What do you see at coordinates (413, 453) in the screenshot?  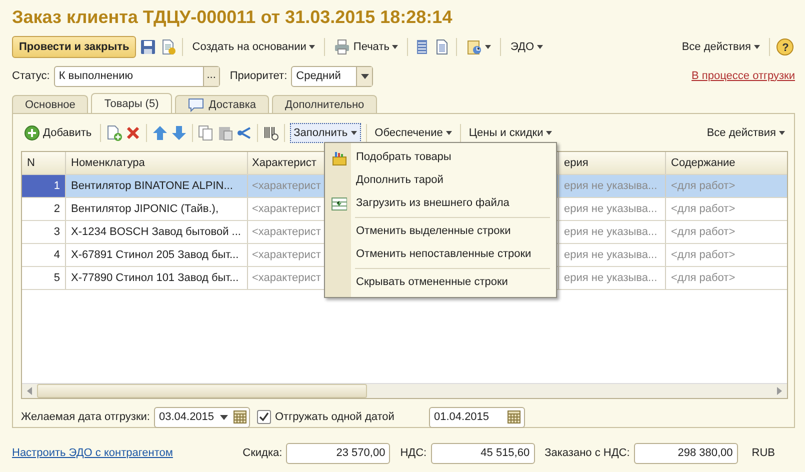 I see `sum-label: НДС:` at bounding box center [413, 453].